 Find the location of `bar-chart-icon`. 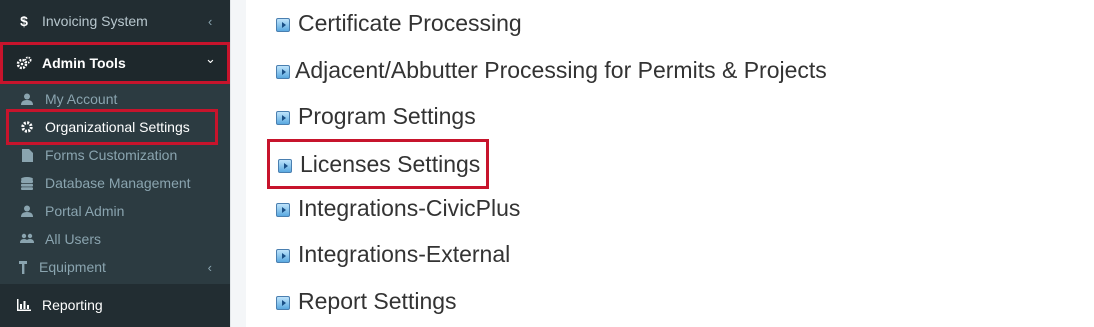

bar-chart-icon is located at coordinates (24, 305).